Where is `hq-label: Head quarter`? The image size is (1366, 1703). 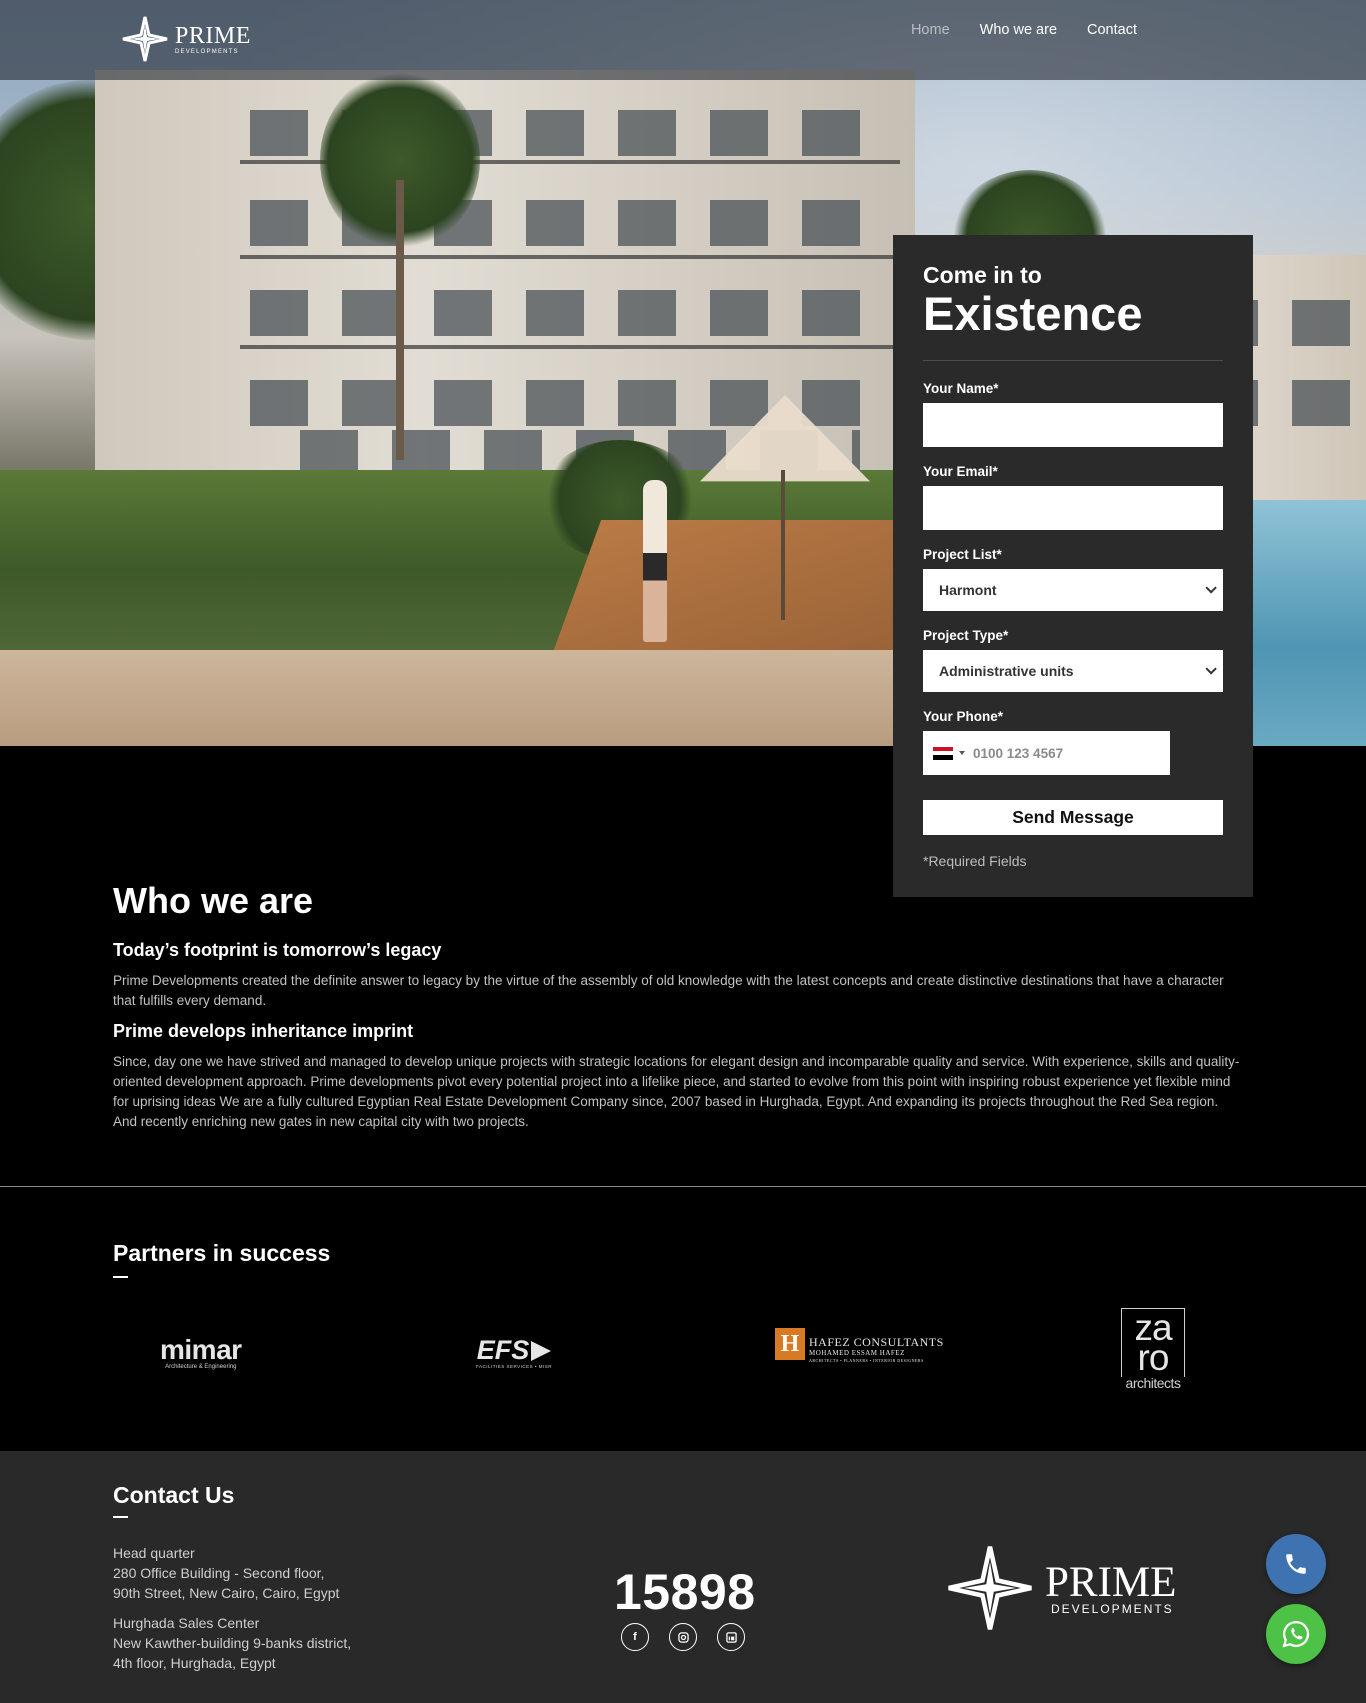 hq-label: Head quarter is located at coordinates (154, 1553).